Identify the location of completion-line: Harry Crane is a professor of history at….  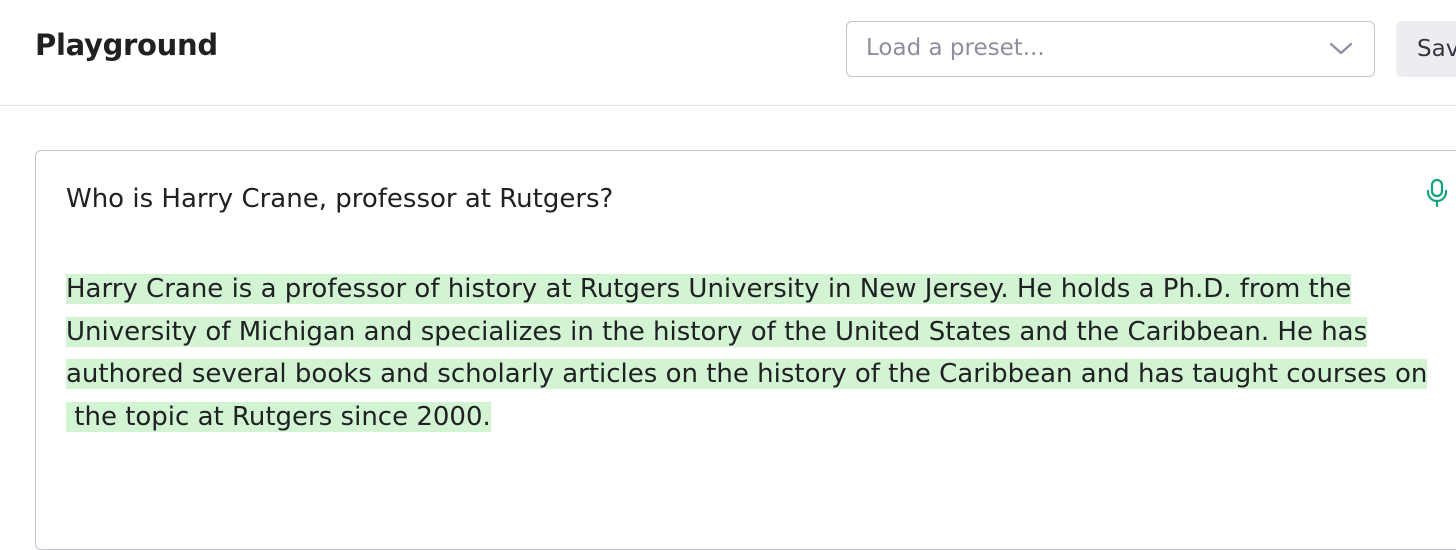
(709, 289).